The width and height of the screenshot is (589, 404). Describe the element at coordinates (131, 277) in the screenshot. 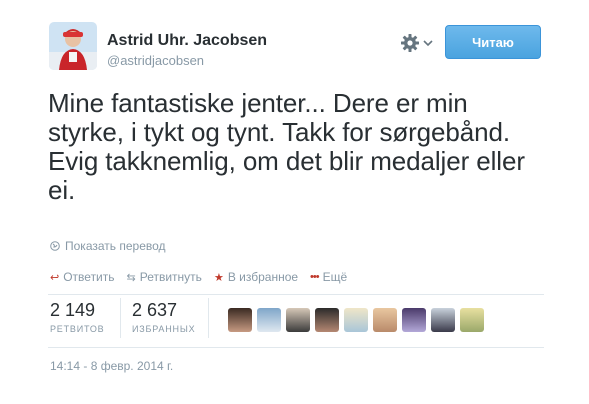

I see `retweet-icon: ⇆` at that location.